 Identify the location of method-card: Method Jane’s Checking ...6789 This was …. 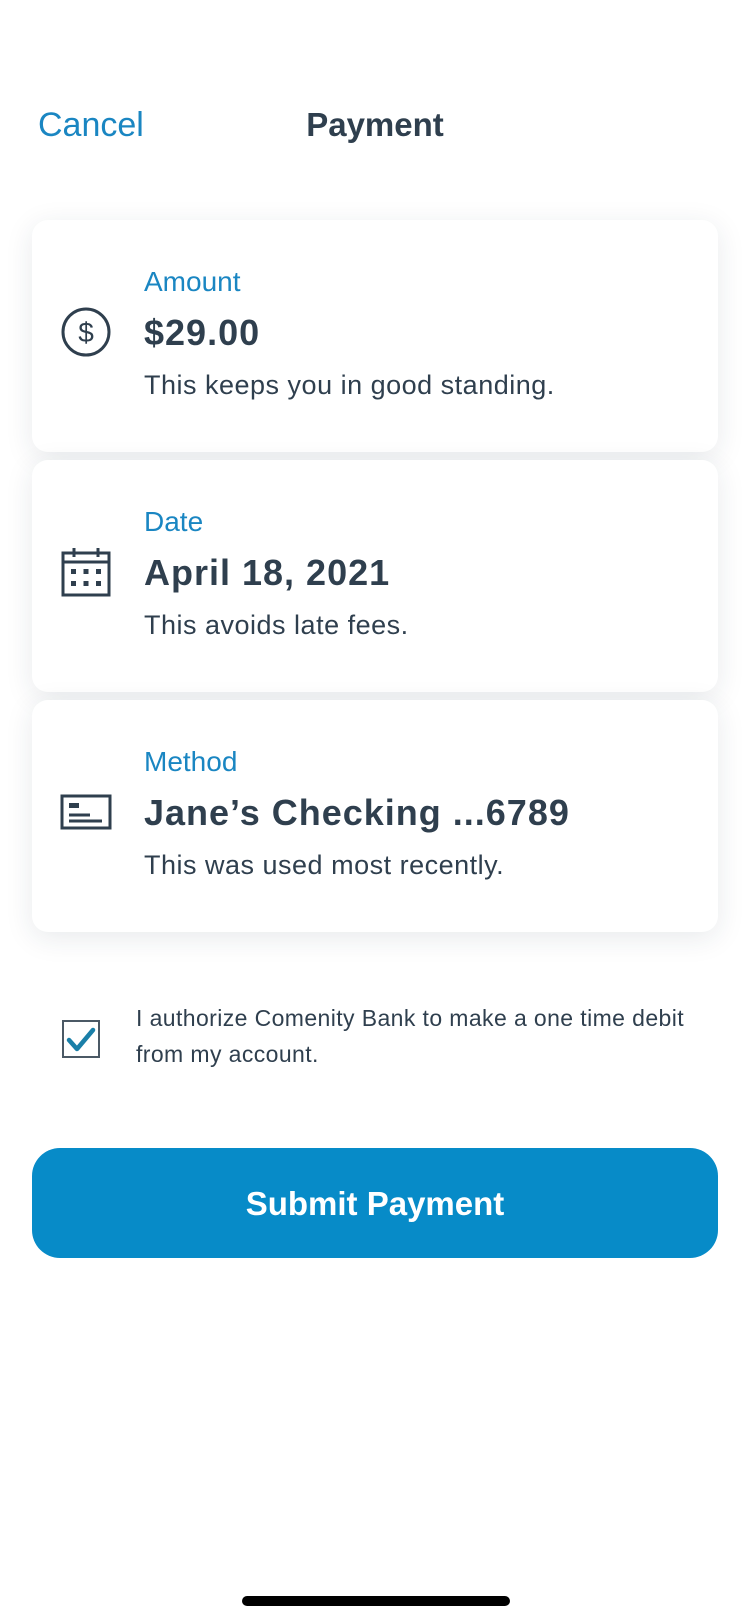
(375, 816).